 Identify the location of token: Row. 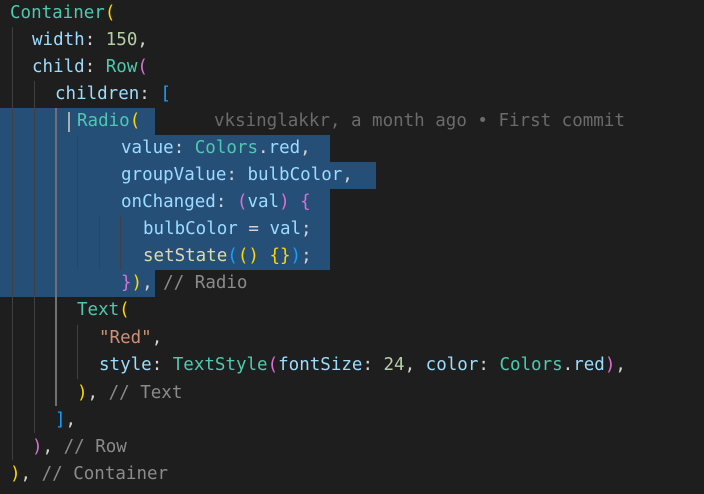
(121, 67).